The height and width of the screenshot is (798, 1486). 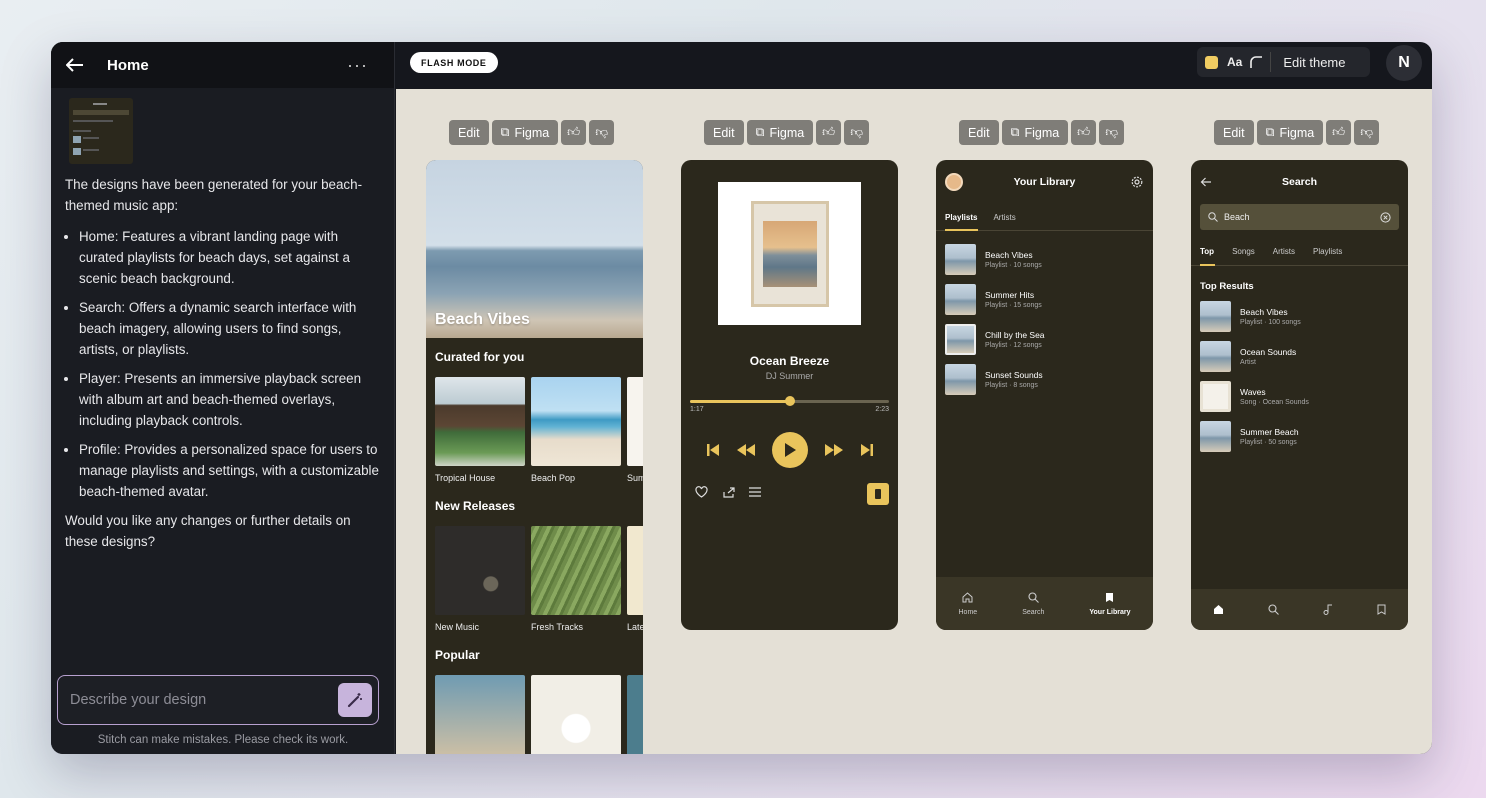 I want to click on play-button, so click(x=789, y=450).